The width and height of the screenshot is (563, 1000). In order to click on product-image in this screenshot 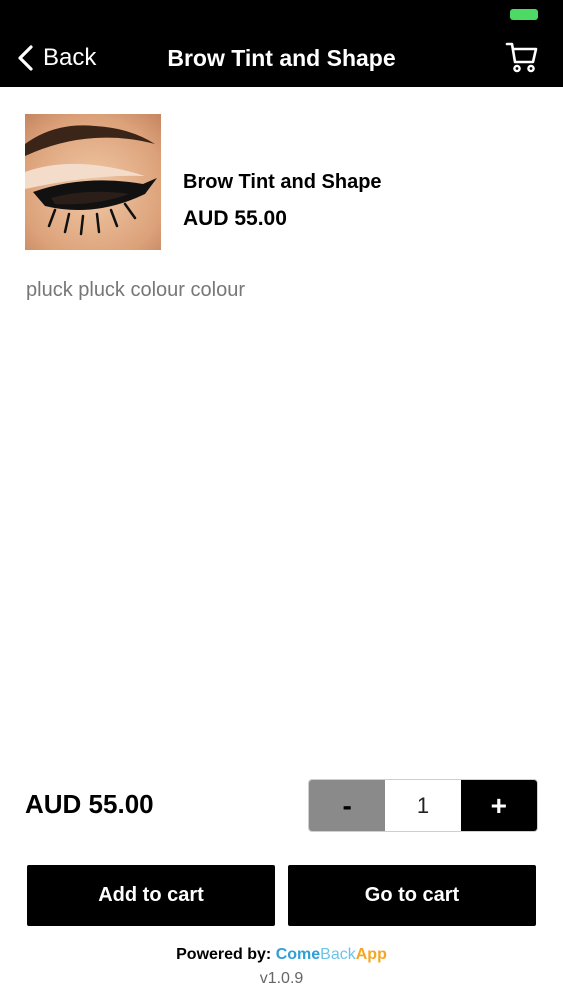, I will do `click(93, 182)`.